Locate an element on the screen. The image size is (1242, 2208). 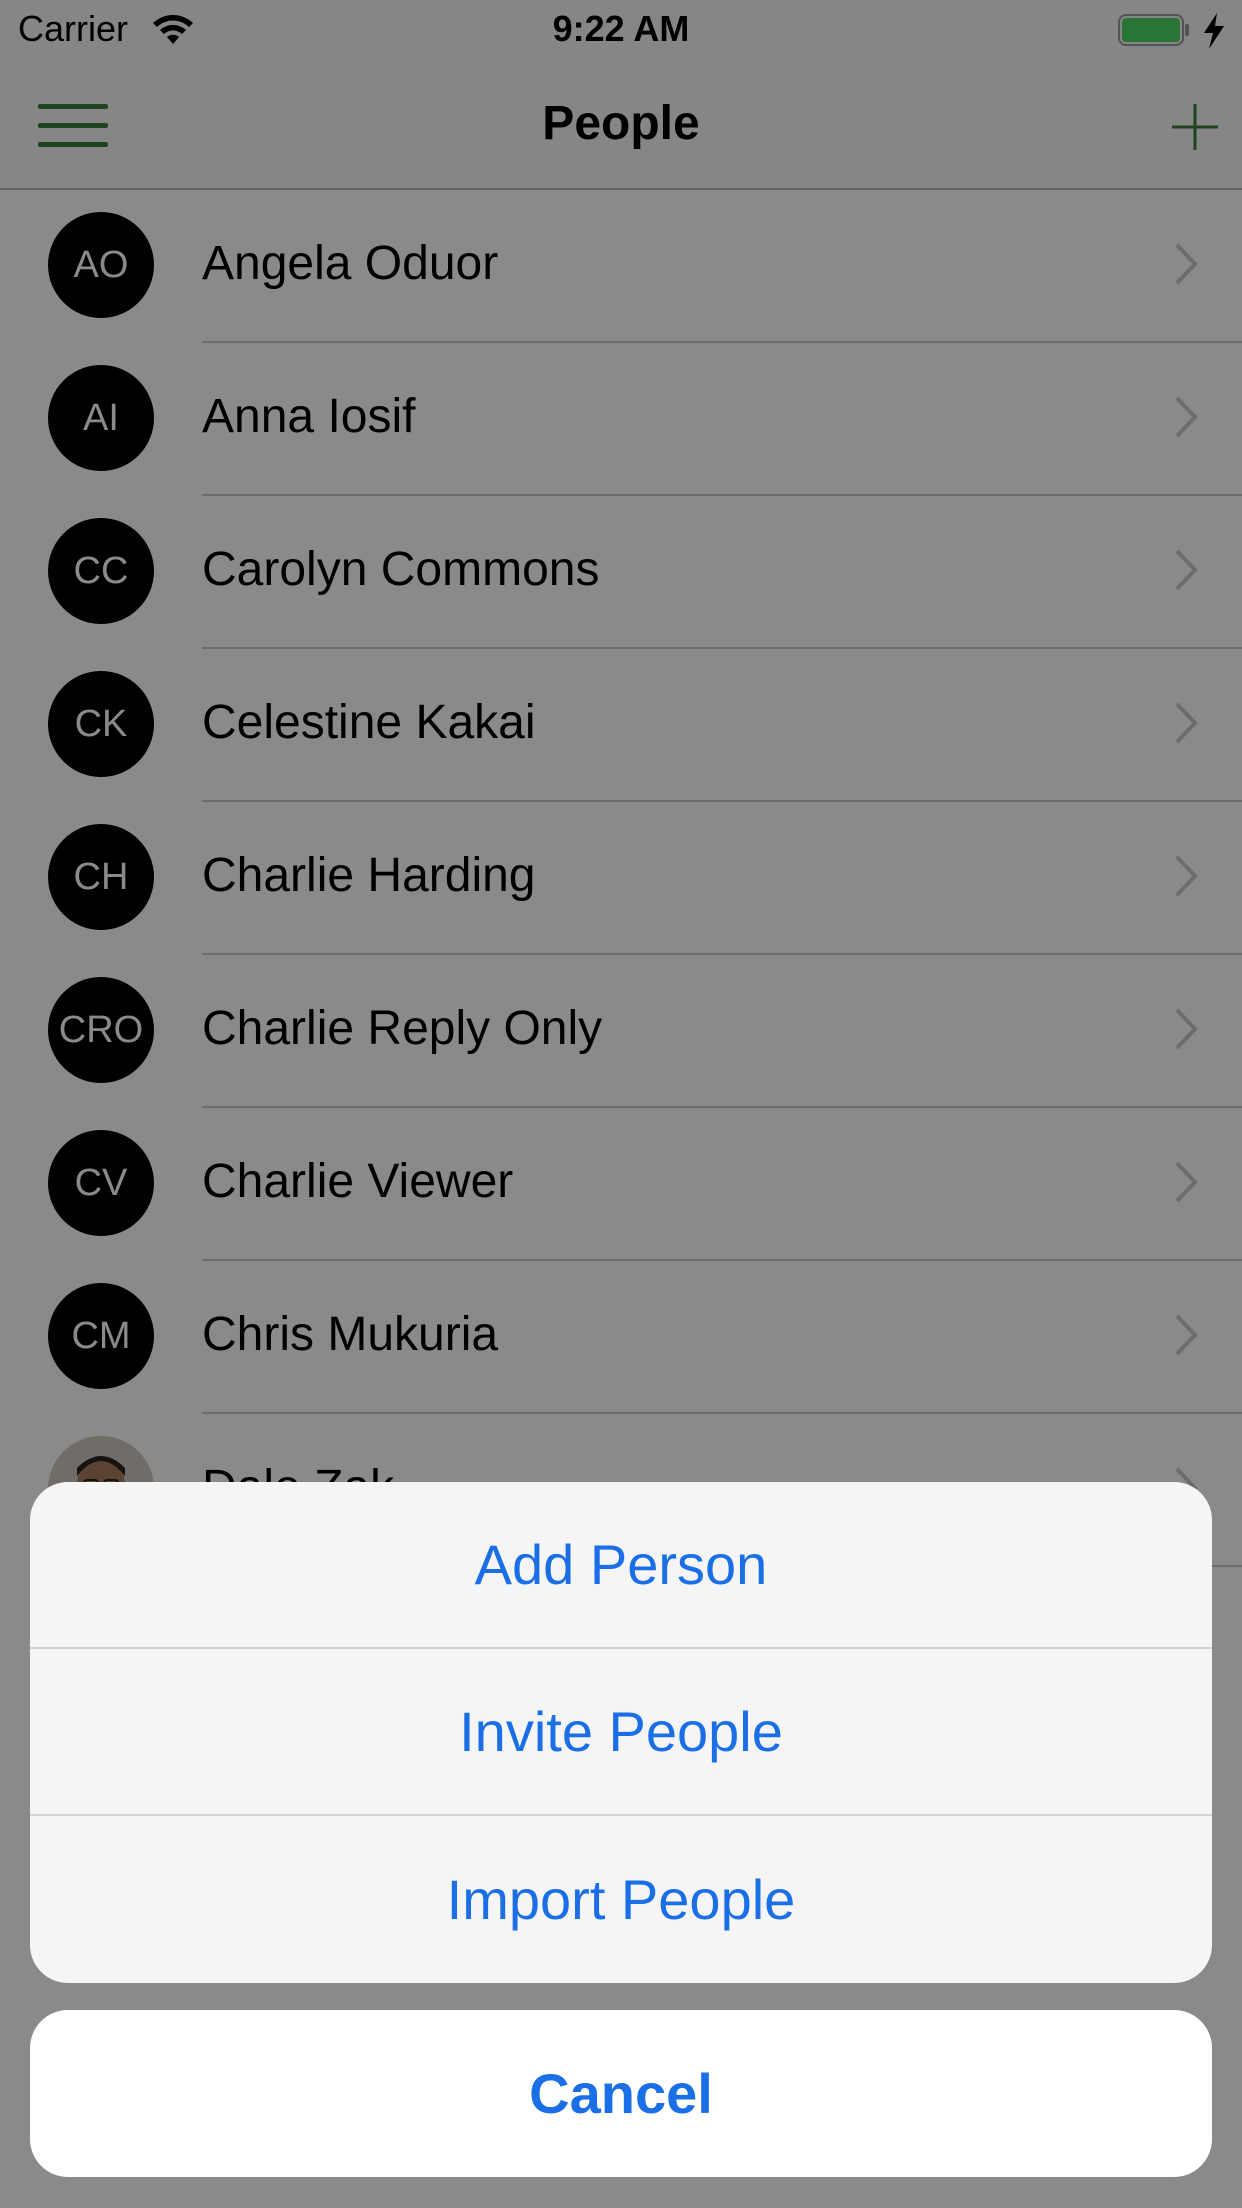
import-people-button: Import People is located at coordinates (621, 1899).